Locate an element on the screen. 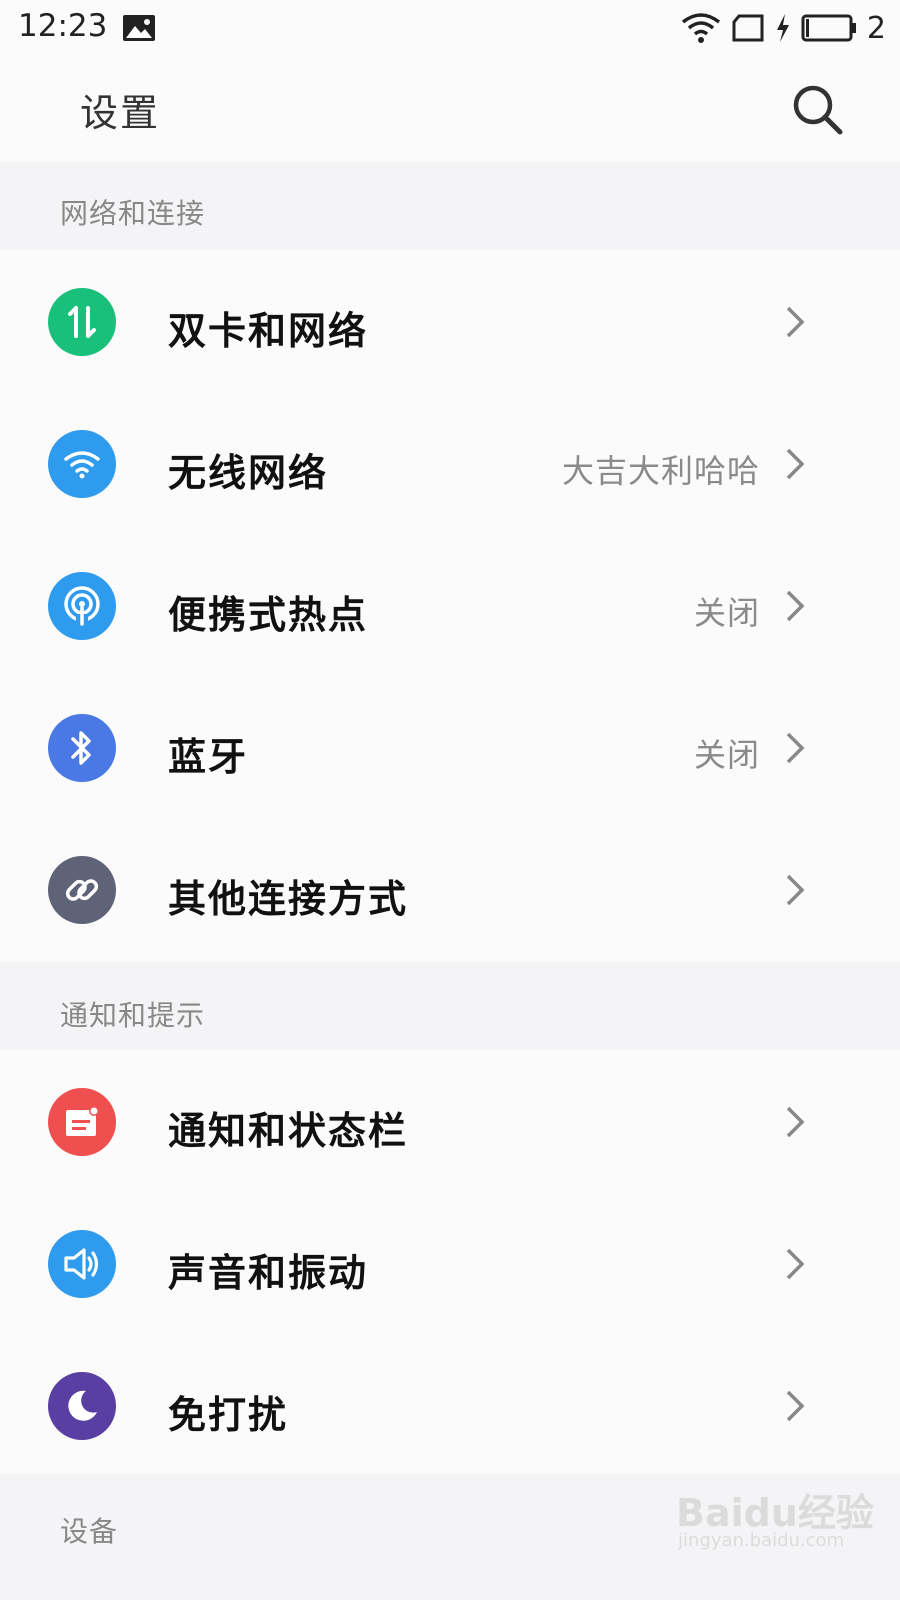 This screenshot has width=900, height=1600. moon-icon is located at coordinates (82, 1406).